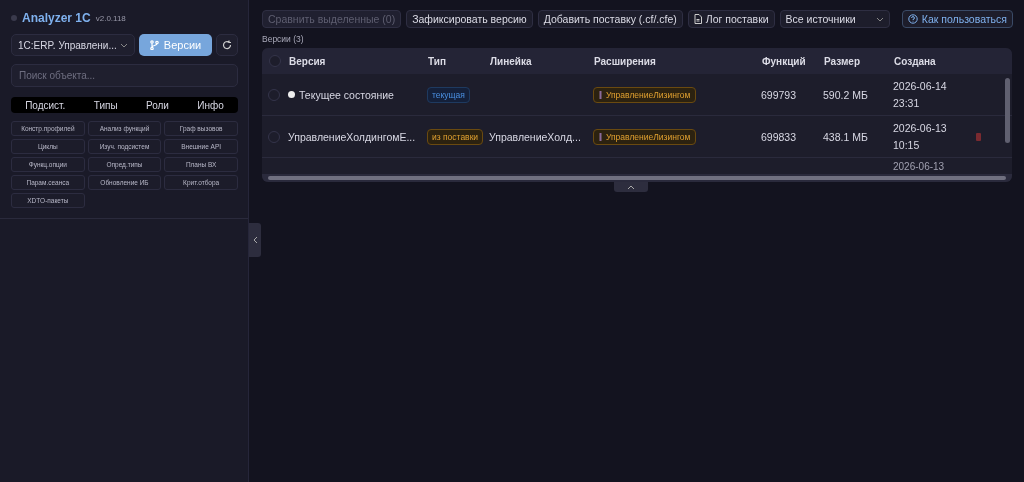  What do you see at coordinates (14, 18) in the screenshot?
I see `status-dot` at bounding box center [14, 18].